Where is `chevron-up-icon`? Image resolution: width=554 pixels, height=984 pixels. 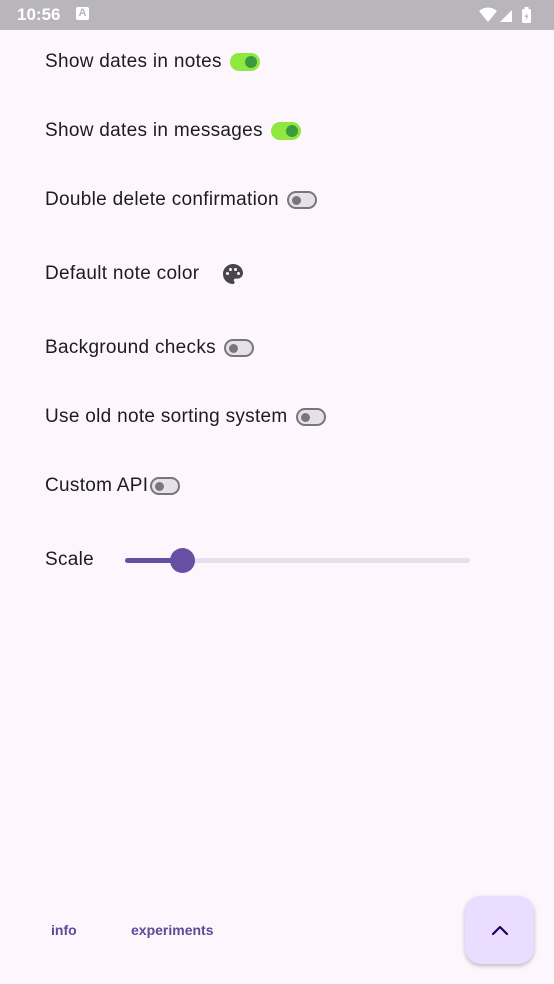
chevron-up-icon is located at coordinates (499, 930).